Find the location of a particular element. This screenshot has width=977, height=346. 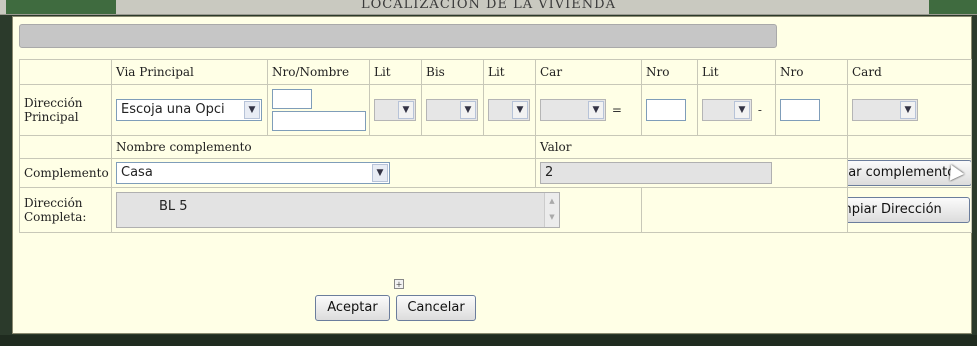

complemento-select-cell: Casa ▼ is located at coordinates (323, 173).